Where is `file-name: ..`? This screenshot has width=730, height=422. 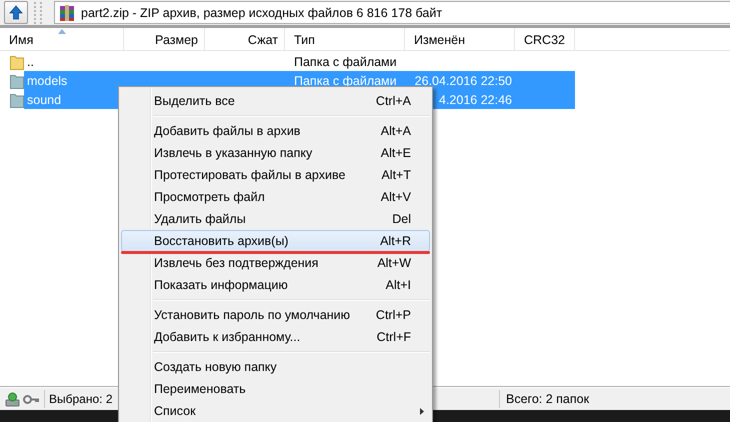 file-name: .. is located at coordinates (30, 61).